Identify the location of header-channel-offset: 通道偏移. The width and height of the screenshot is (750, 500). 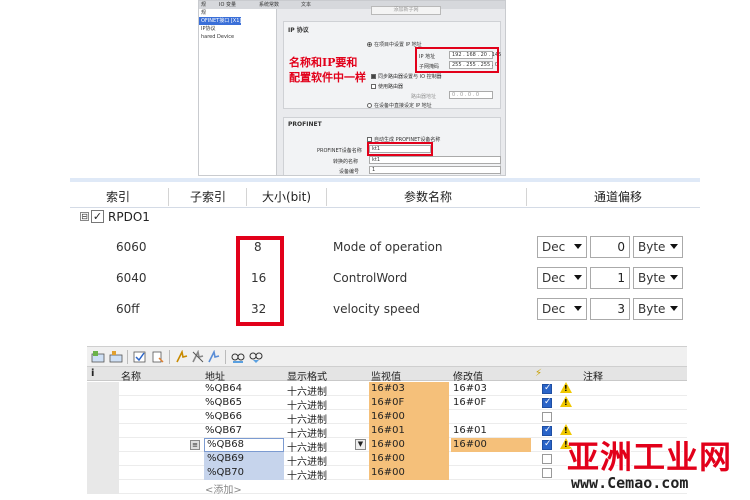
(618, 197).